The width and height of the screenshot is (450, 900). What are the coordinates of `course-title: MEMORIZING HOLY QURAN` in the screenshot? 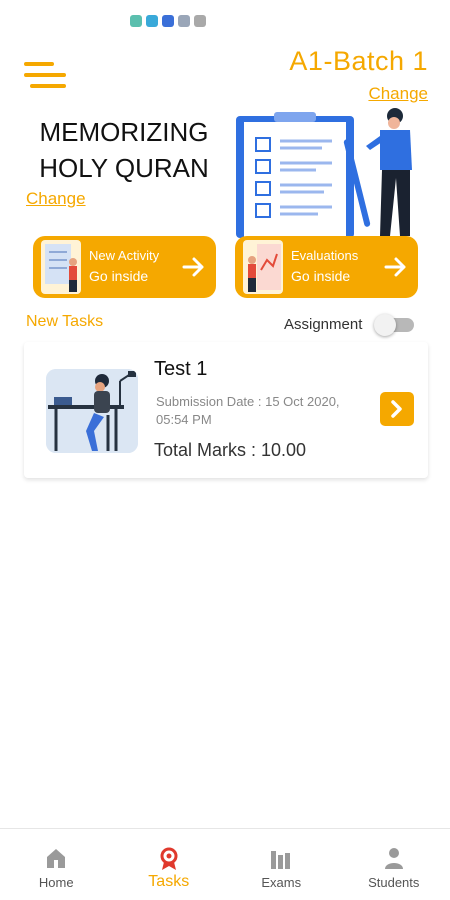 It's located at (124, 150).